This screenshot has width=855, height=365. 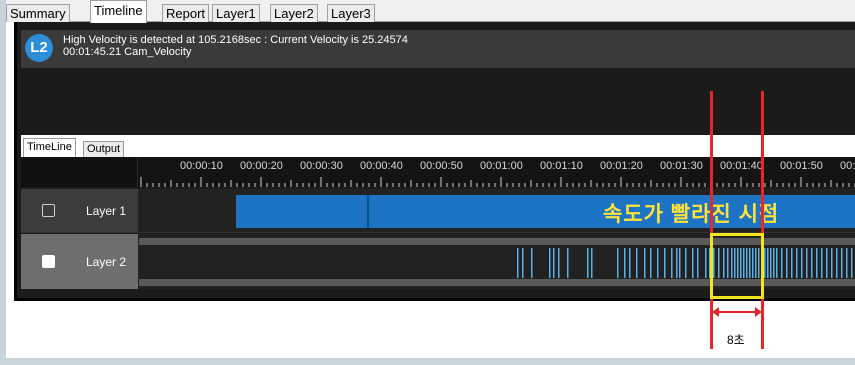 I want to click on tab-layer1: Layer1, so click(x=236, y=13).